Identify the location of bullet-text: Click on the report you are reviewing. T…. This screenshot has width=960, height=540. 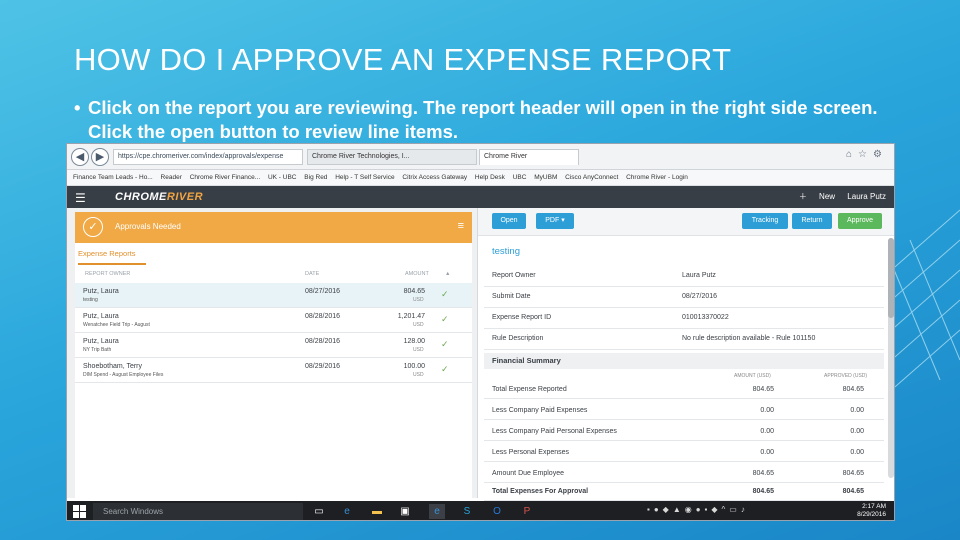
(483, 119).